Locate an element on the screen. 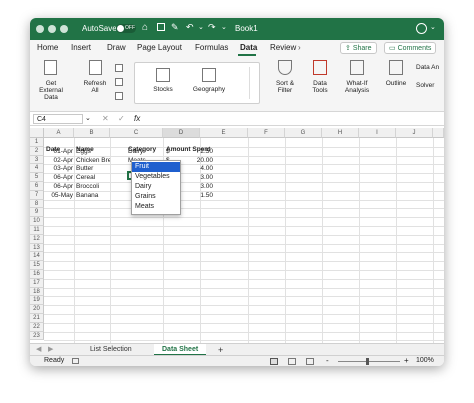  row-header: 11 is located at coordinates (37, 230).